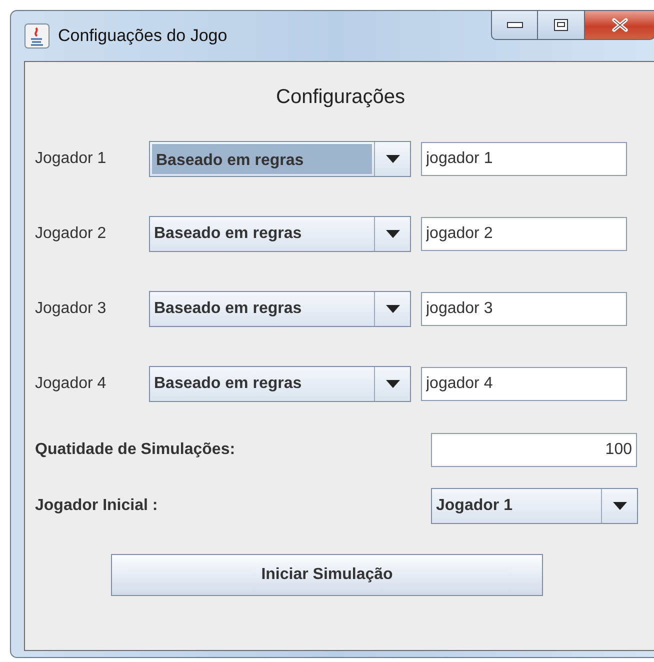 The width and height of the screenshot is (654, 662). What do you see at coordinates (71, 234) in the screenshot?
I see `player-label: Jogador 2` at bounding box center [71, 234].